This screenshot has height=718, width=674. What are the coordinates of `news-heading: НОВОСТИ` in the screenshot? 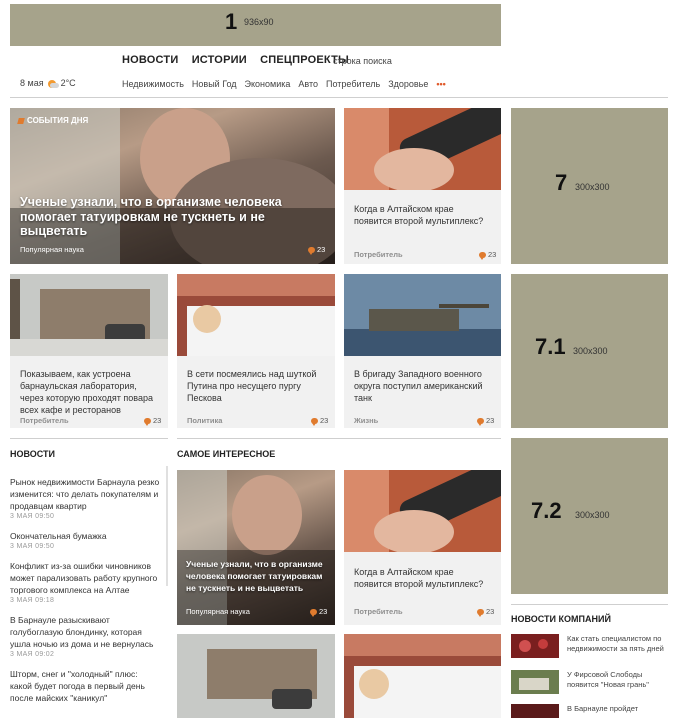 It's located at (32, 454).